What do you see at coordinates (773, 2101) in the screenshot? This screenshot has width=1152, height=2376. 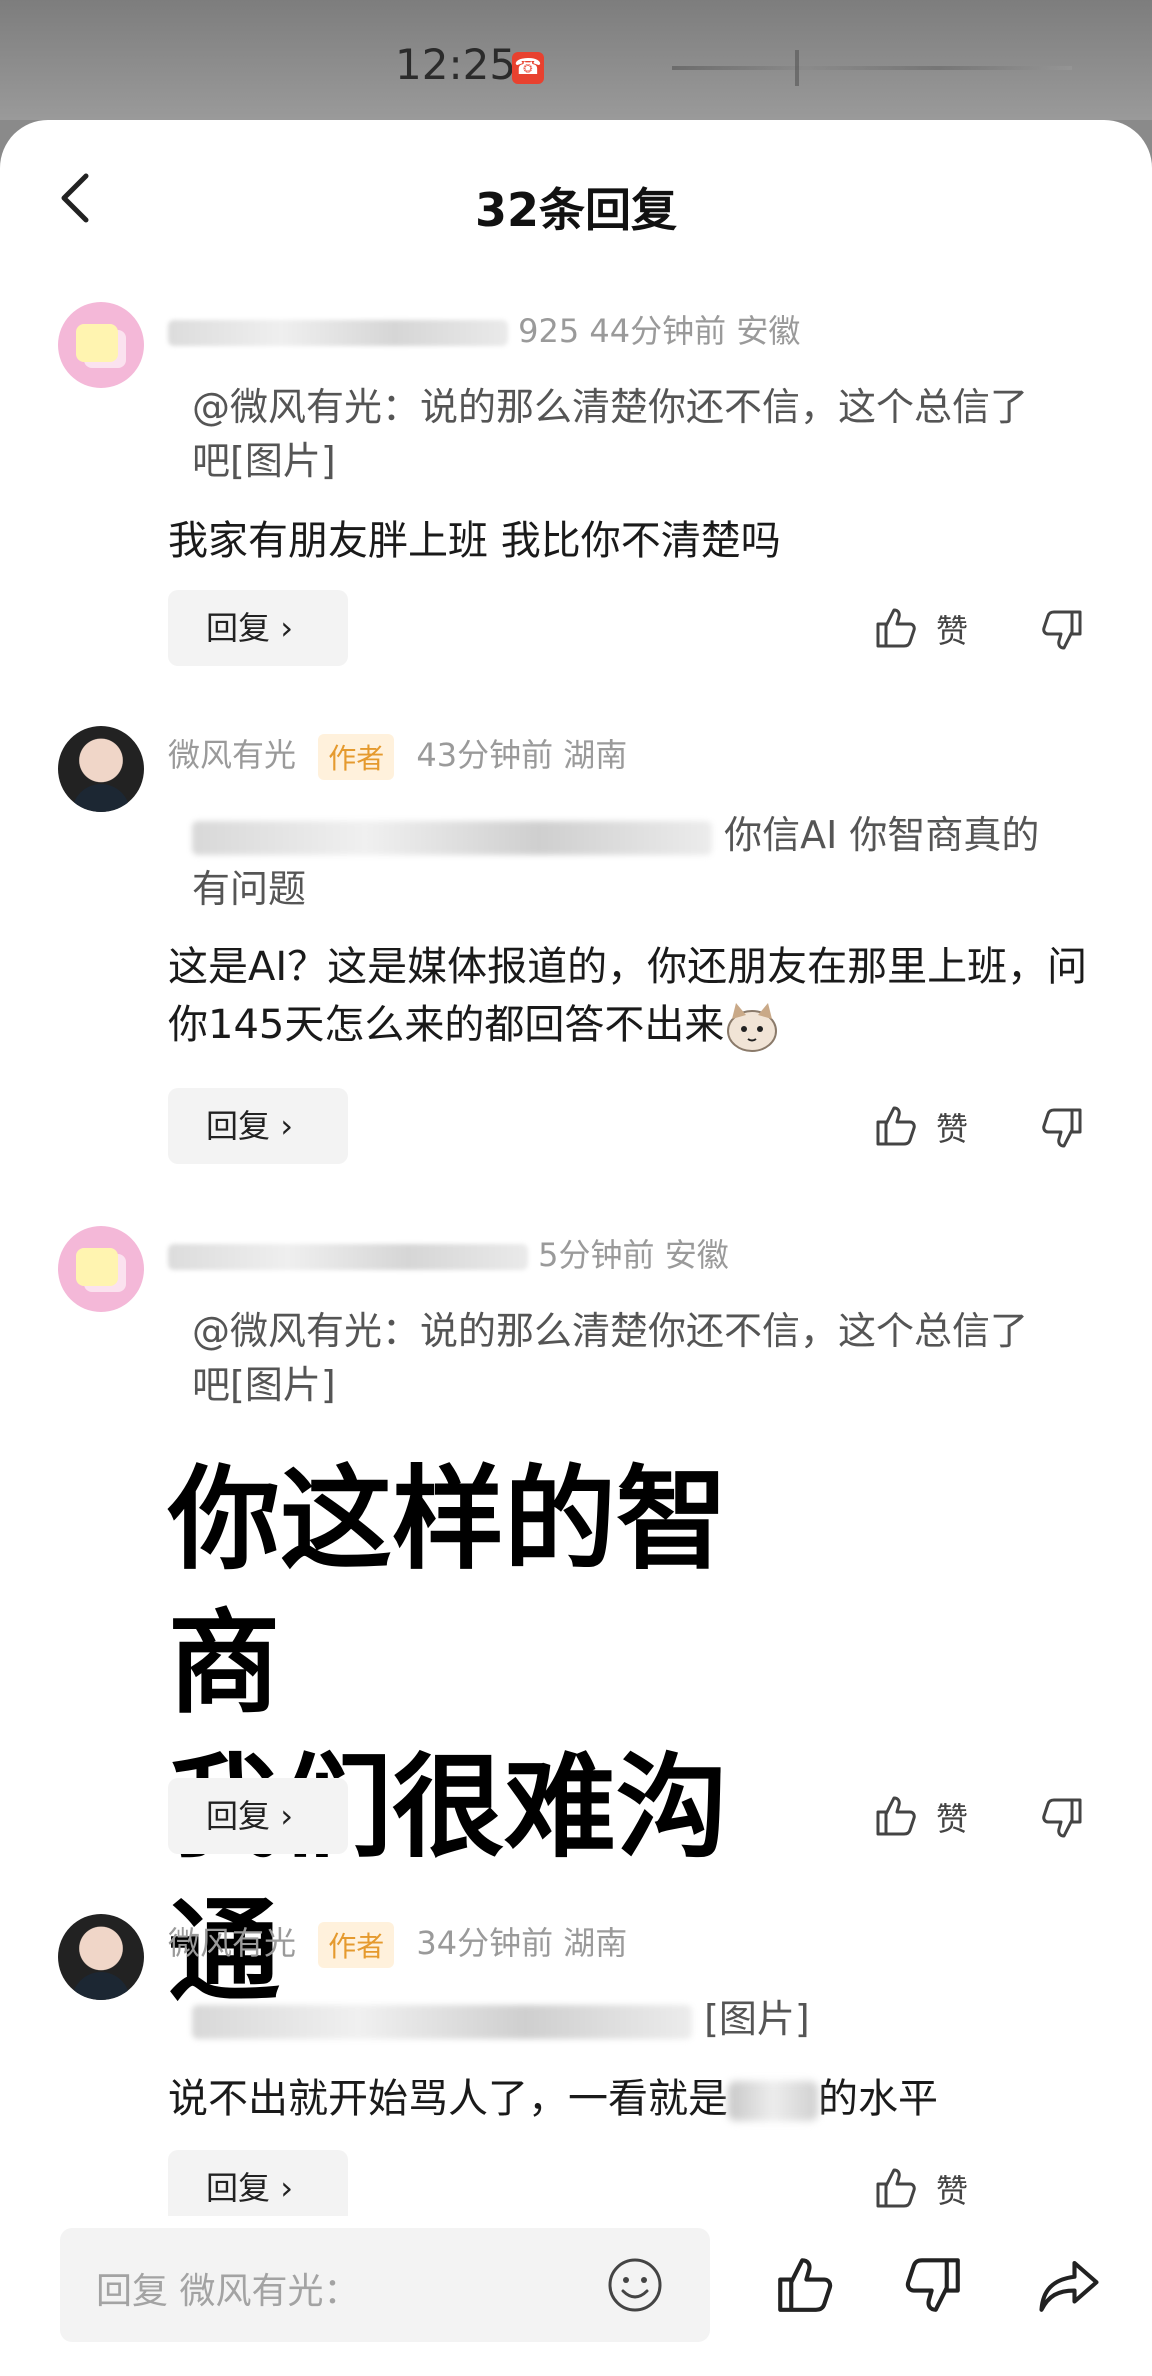 I see `censored-text` at bounding box center [773, 2101].